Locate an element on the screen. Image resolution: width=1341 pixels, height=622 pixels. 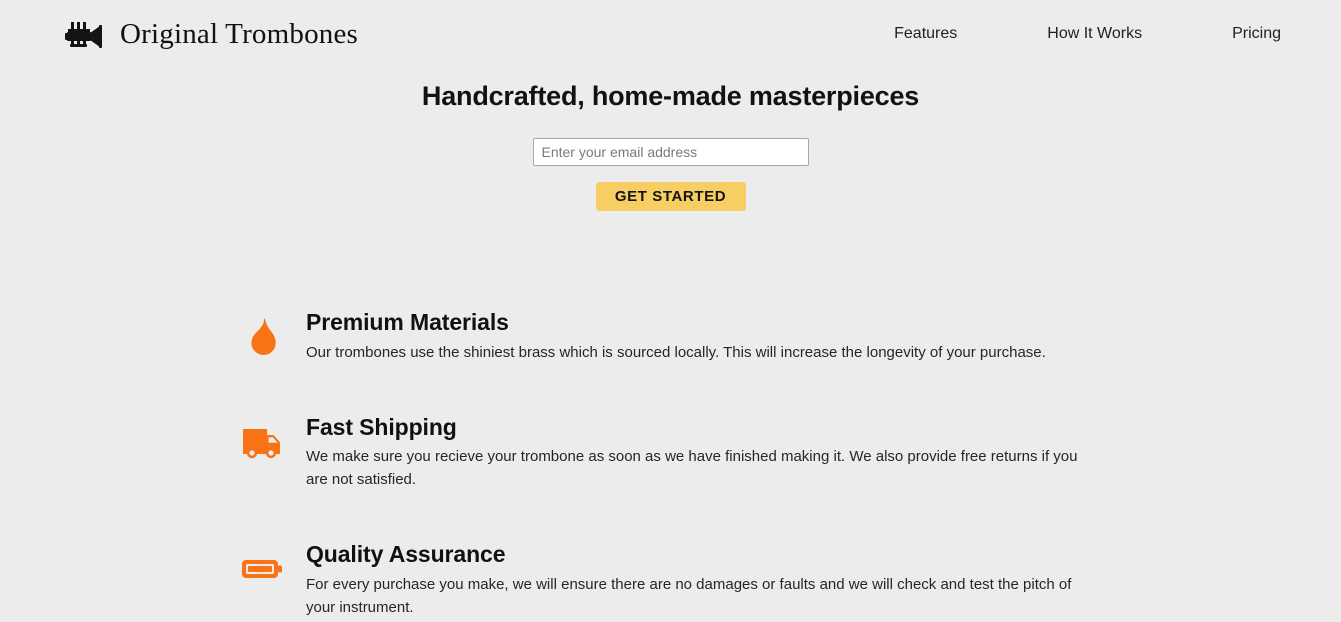
feature-title: Premium Materials is located at coordinates (407, 322).